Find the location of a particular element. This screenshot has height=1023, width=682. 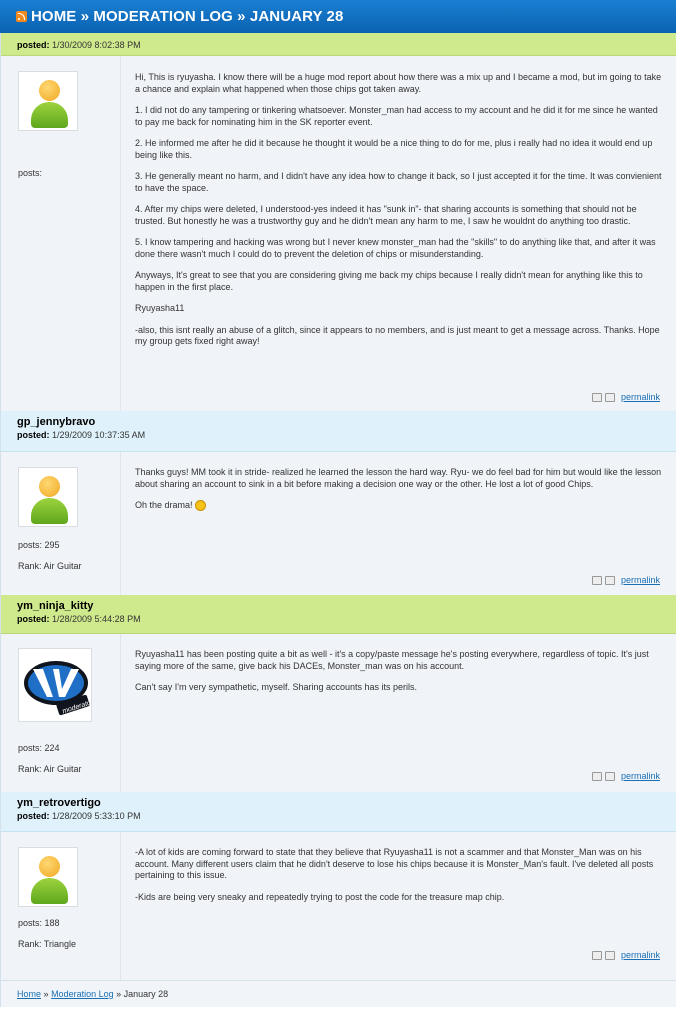

user-rank: Rank: Triangle is located at coordinates (47, 944).